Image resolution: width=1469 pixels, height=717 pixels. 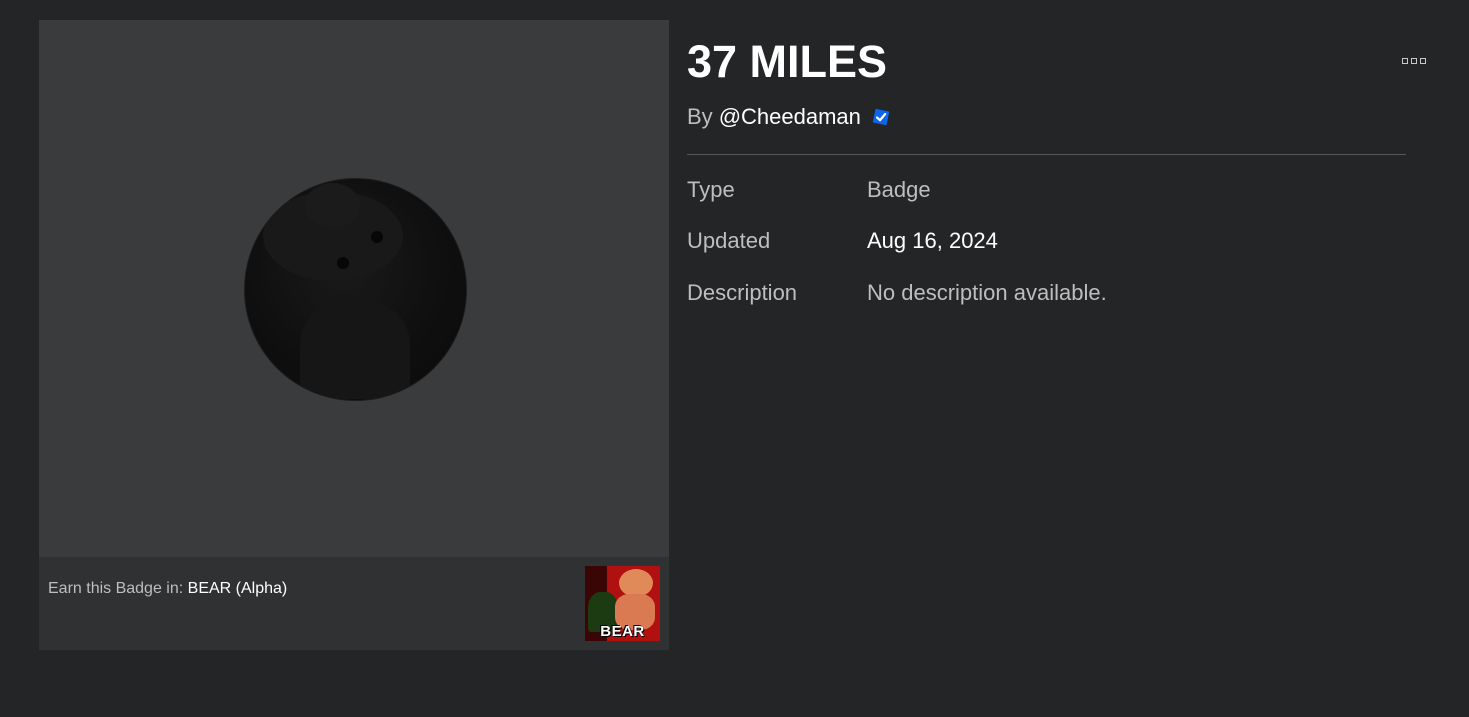 I want to click on badge-bear-body, so click(x=355, y=349).